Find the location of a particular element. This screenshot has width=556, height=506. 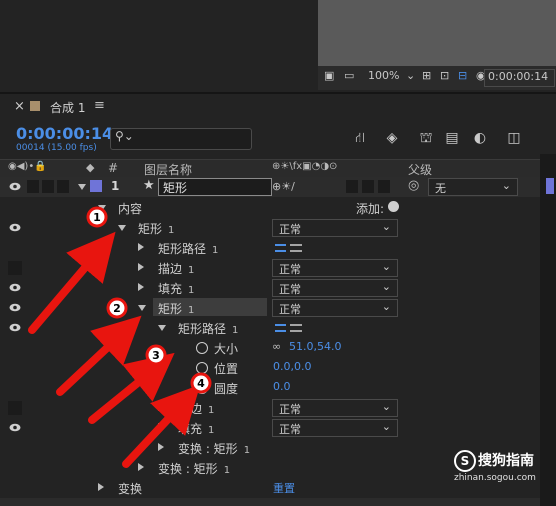

svg-text: 1 is located at coordinates (97, 217).